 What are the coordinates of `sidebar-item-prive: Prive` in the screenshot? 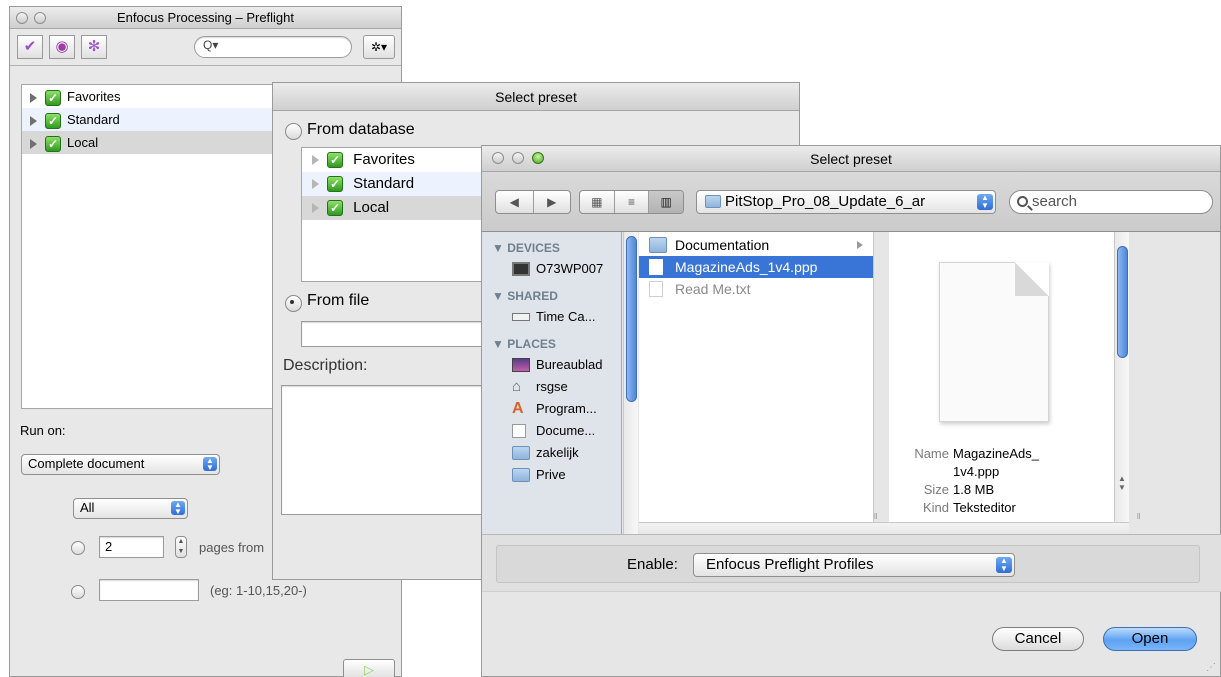 It's located at (551, 475).